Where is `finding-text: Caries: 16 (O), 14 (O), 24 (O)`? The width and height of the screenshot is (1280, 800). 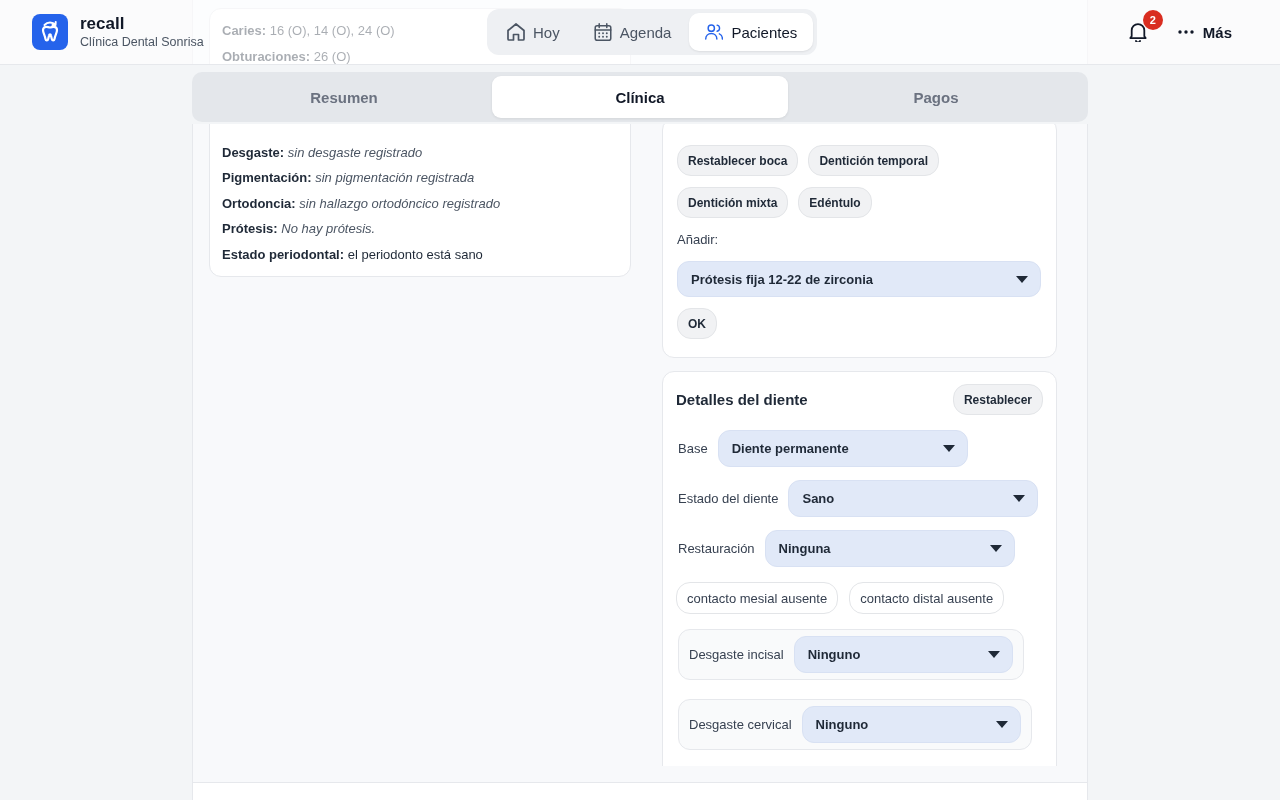
finding-text: Caries: 16 (O), 14 (O), 24 (O) is located at coordinates (308, 31).